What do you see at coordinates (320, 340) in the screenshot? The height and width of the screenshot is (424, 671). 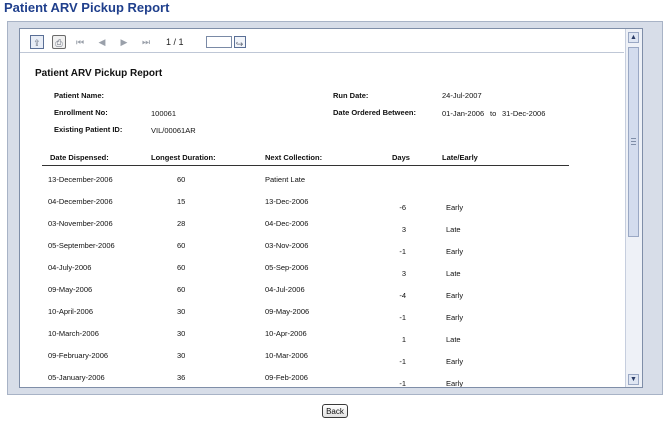 I see `table-row: 10-March-2006 30 10-Apr-2006 1 Late` at bounding box center [320, 340].